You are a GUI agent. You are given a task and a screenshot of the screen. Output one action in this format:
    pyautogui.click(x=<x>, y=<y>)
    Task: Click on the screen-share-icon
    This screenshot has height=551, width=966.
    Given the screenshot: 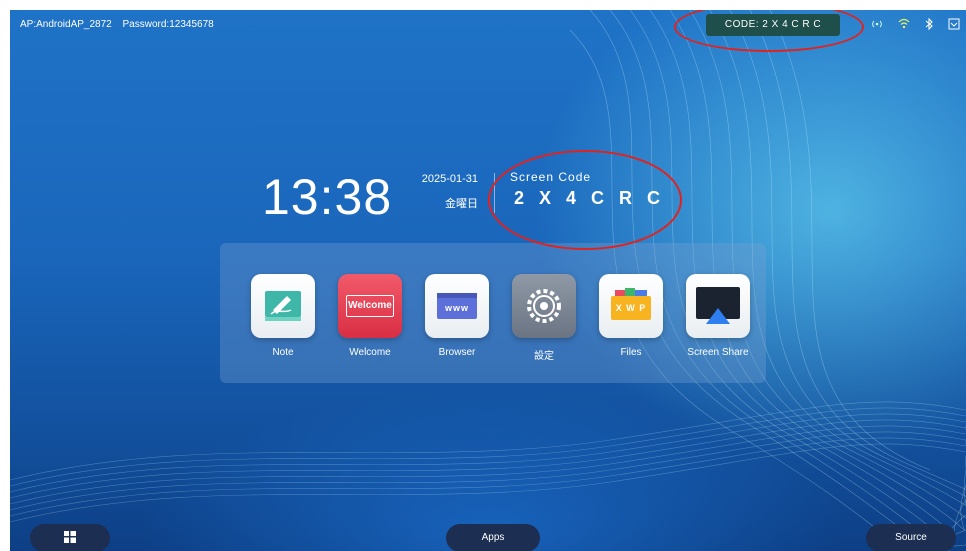 What is the action you would take?
    pyautogui.click(x=718, y=306)
    